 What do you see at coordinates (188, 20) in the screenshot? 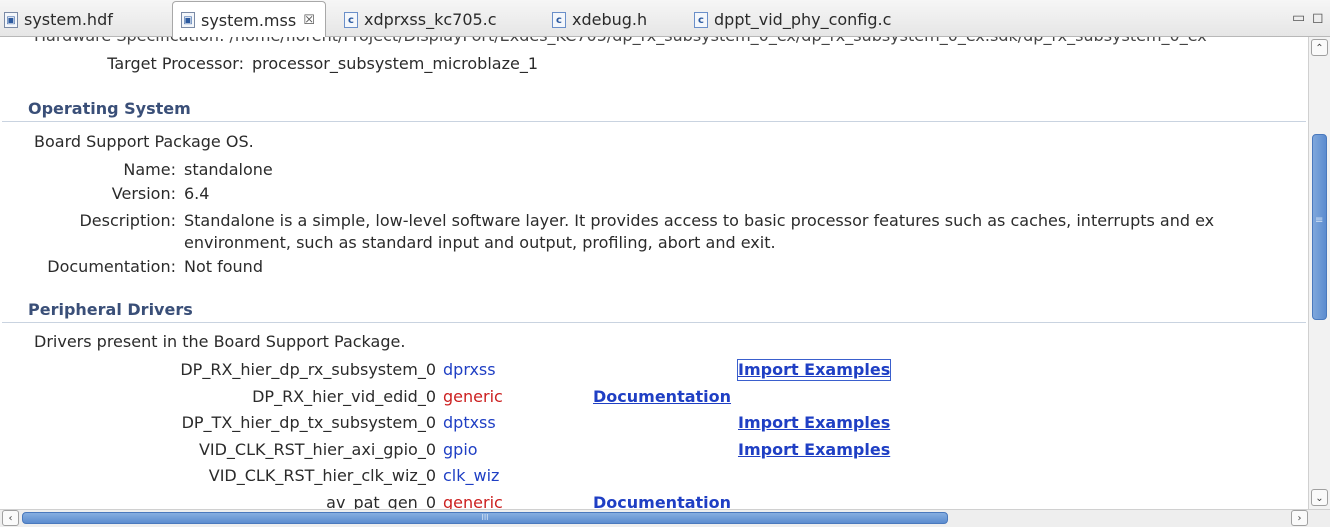
I see `mss-file-icon: ▣` at bounding box center [188, 20].